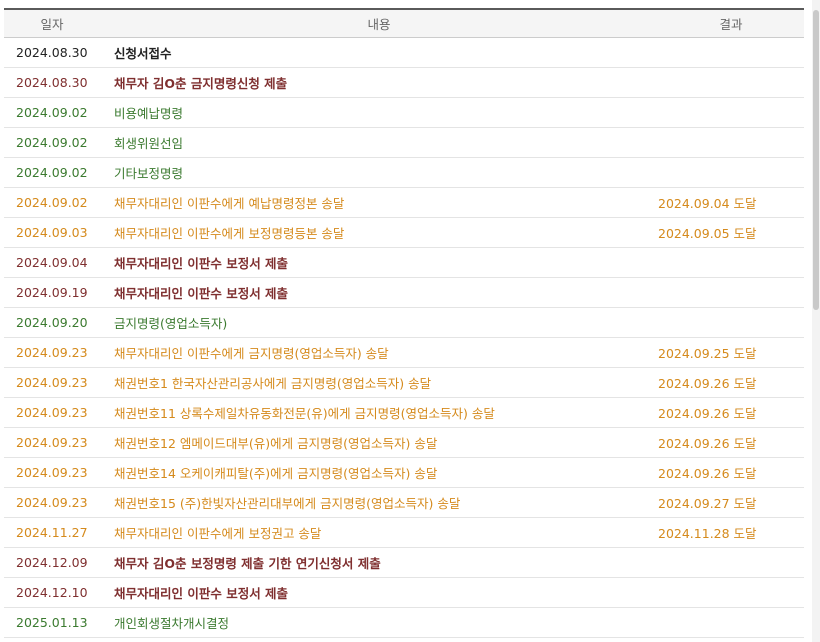 The image size is (820, 642). What do you see at coordinates (731, 352) in the screenshot?
I see `row-result: 2024.09.25 도달` at bounding box center [731, 352].